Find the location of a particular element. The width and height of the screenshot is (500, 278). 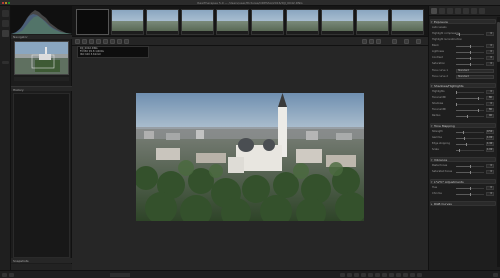

auto-levels-row: Auto Levels is located at coordinates (463, 28).